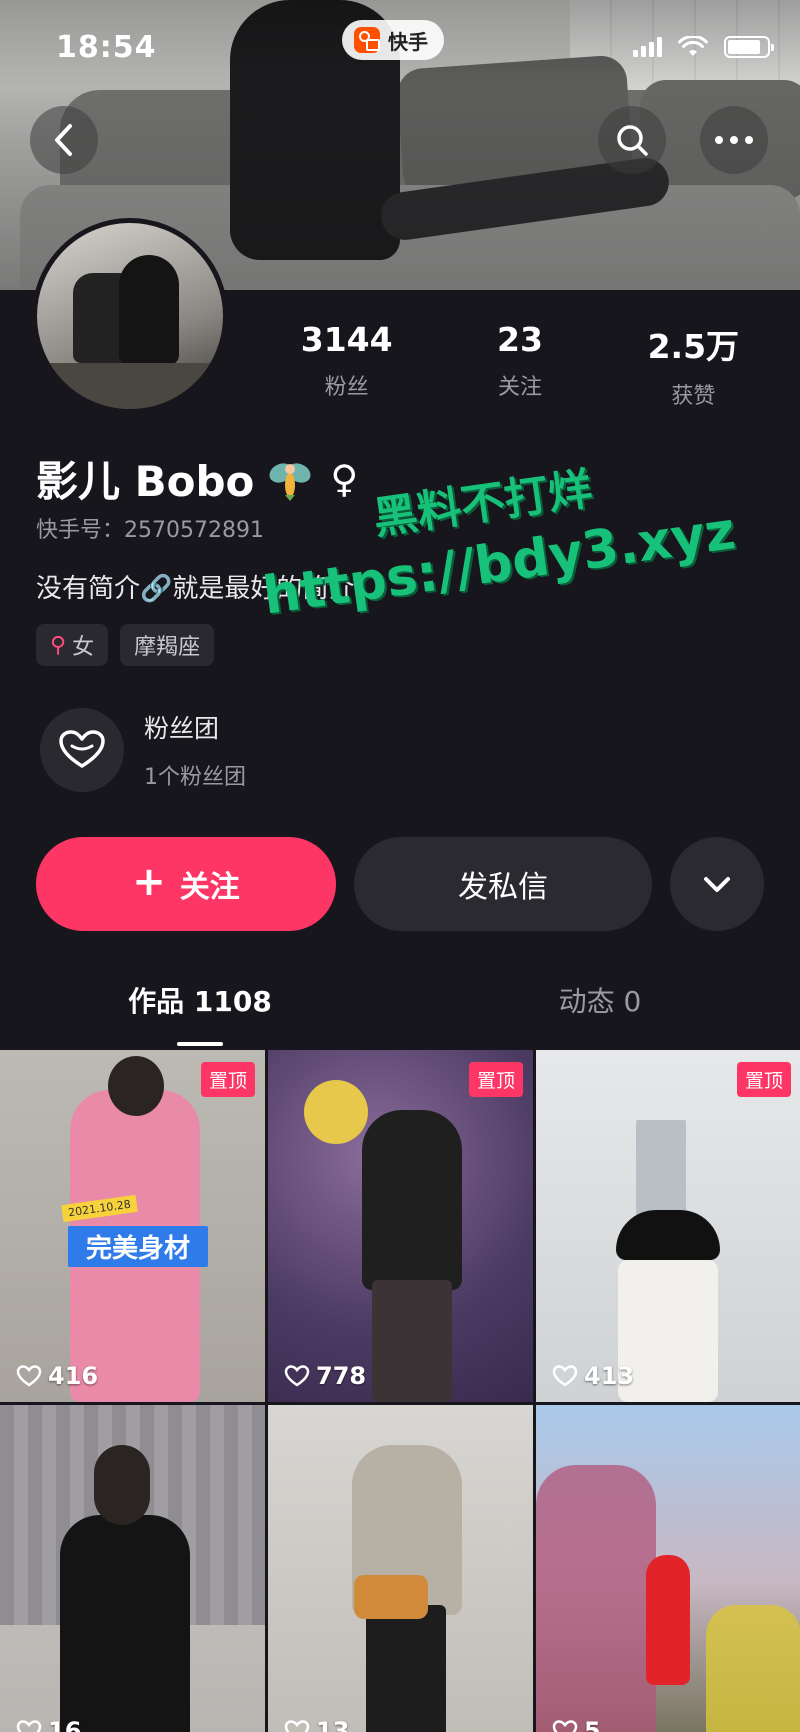  I want to click on fan-club-entry: 粉丝团 1个粉丝团, so click(143, 750).